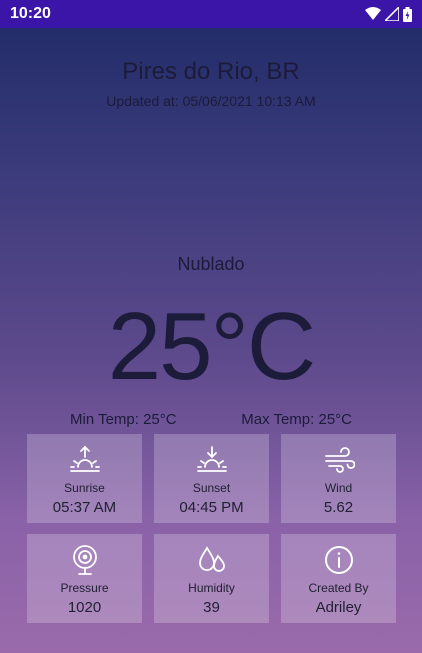 This screenshot has height=653, width=422. I want to click on humidity-icon, so click(211, 559).